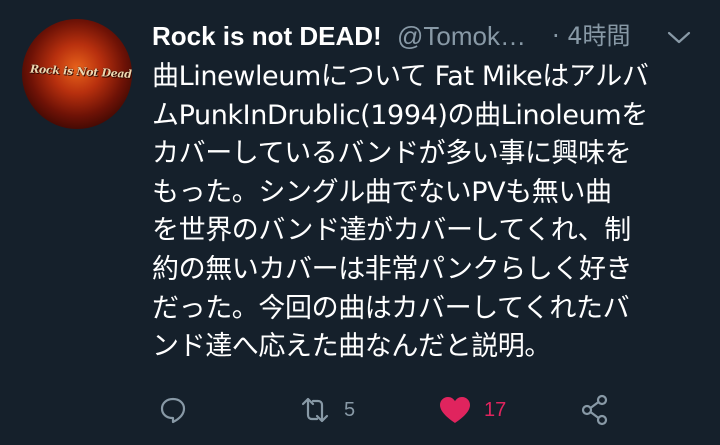  I want to click on tweet-line: を世界のバンド達がカバーしてくれ、制, so click(391, 231).